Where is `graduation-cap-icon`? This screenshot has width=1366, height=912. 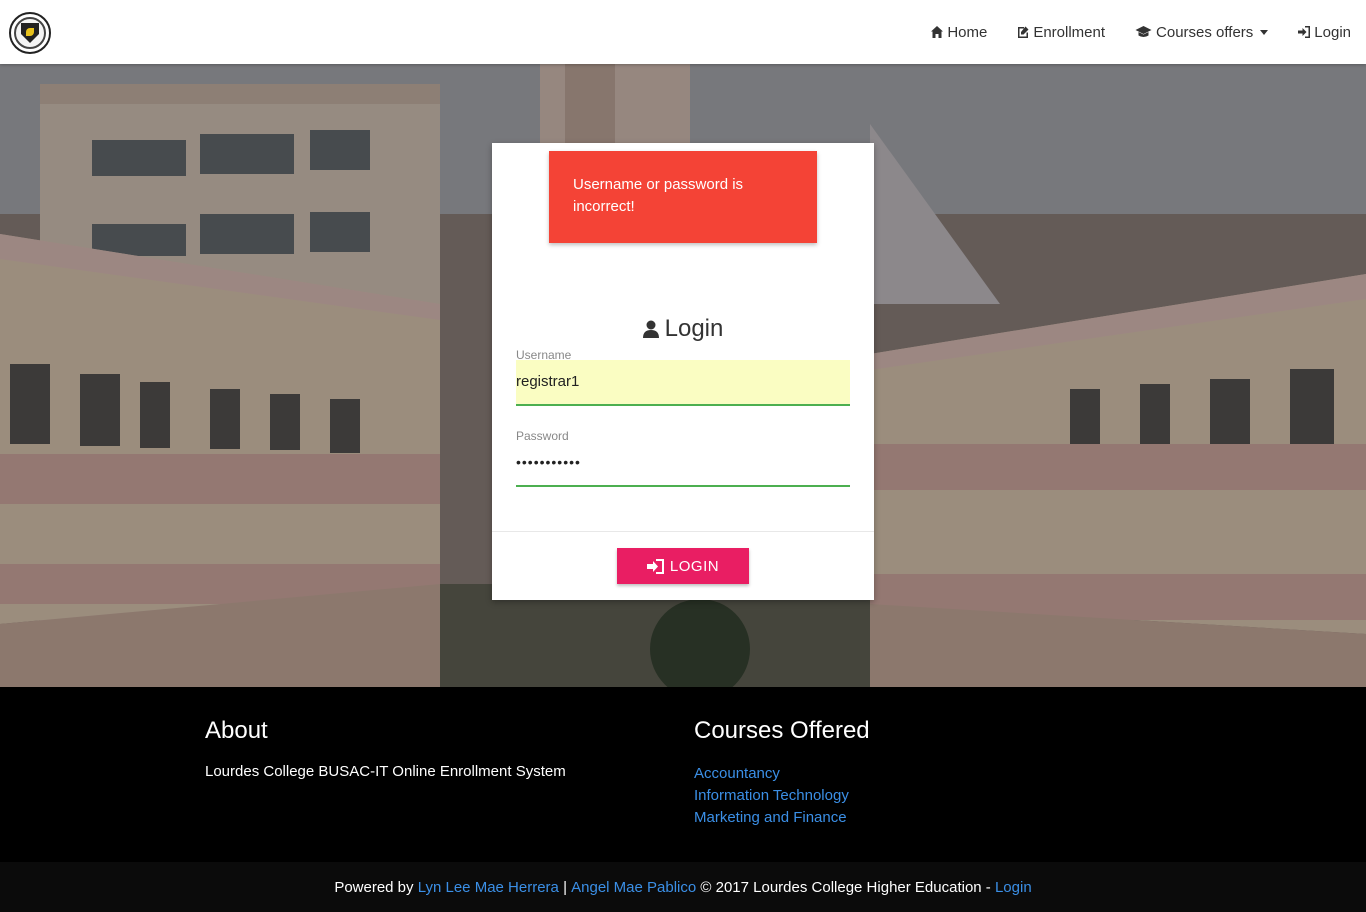
graduation-cap-icon is located at coordinates (1143, 31).